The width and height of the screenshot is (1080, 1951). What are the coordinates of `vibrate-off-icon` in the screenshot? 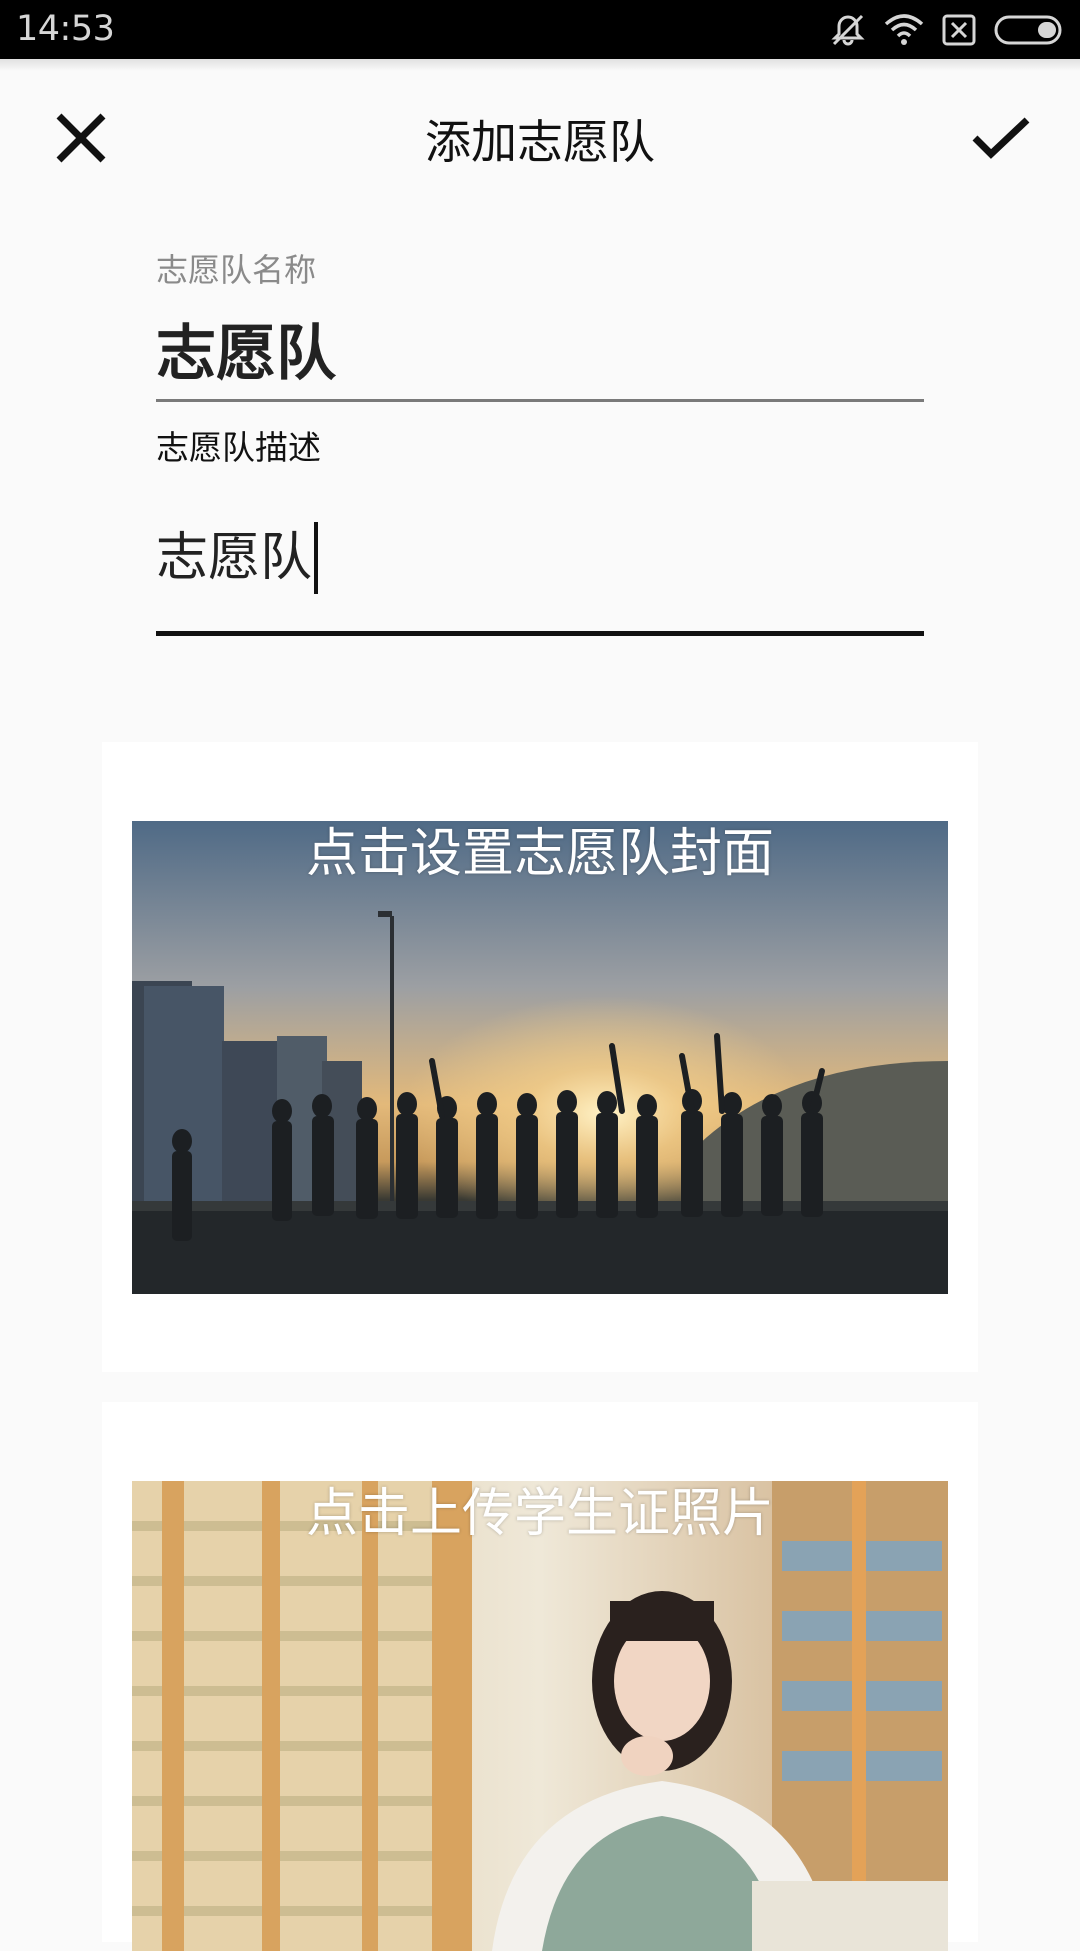 It's located at (848, 30).